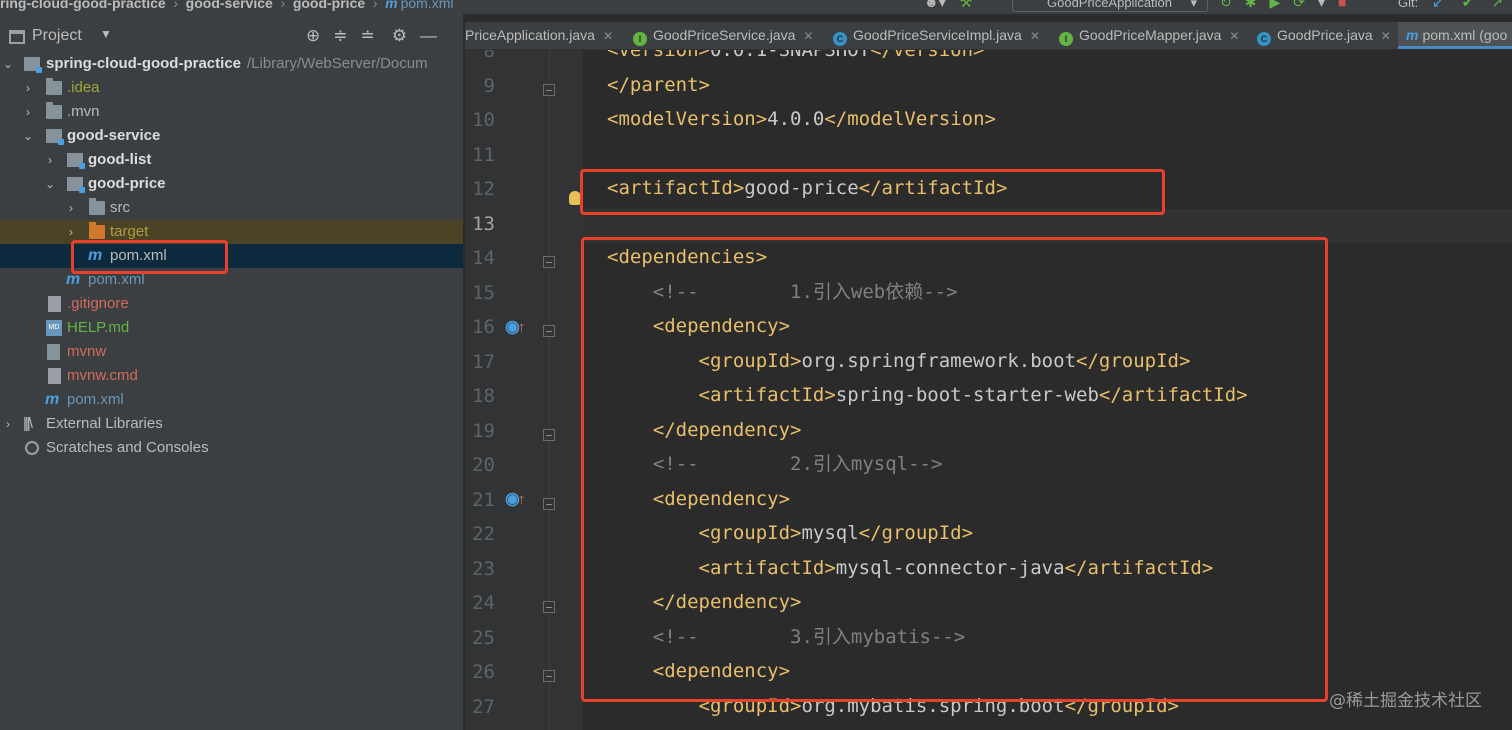  What do you see at coordinates (231, 328) in the screenshot?
I see `tree-item-help-md: MD HELP.md` at bounding box center [231, 328].